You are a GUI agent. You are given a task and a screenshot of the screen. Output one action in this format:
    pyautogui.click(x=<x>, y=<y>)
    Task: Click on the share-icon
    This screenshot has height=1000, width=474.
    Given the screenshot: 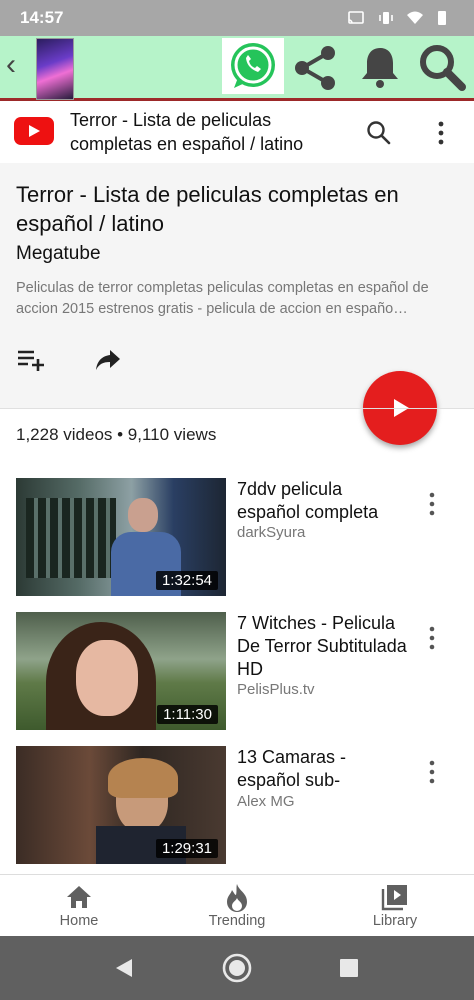 What is the action you would take?
    pyautogui.click(x=316, y=68)
    